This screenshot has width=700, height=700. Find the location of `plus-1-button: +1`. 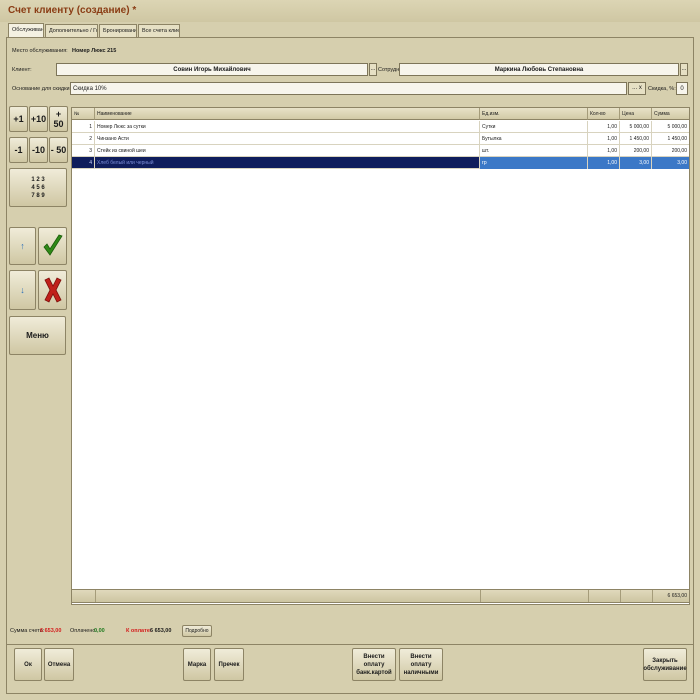

plus-1-button: +1 is located at coordinates (18, 119).